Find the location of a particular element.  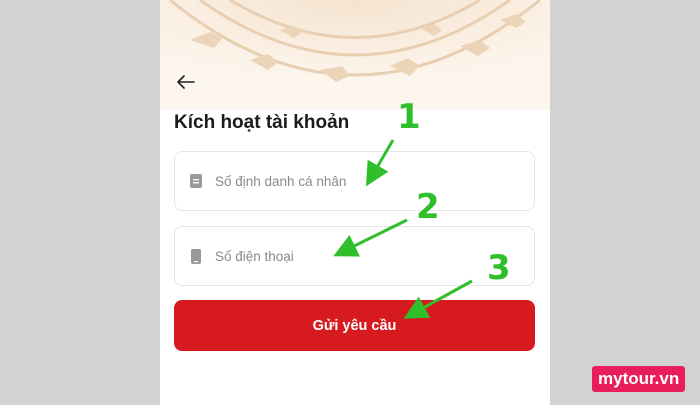

phone-icon is located at coordinates (196, 256).